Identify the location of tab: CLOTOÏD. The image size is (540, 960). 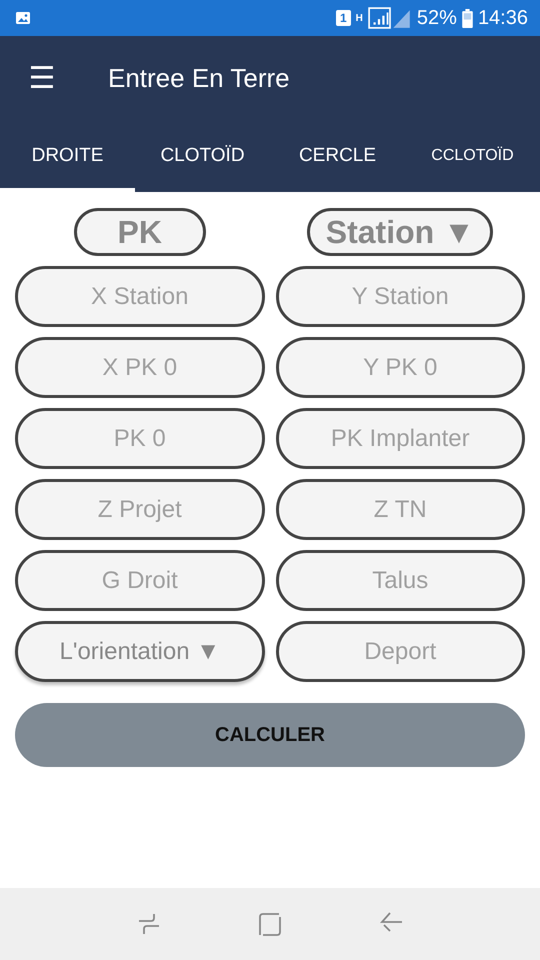
(202, 156).